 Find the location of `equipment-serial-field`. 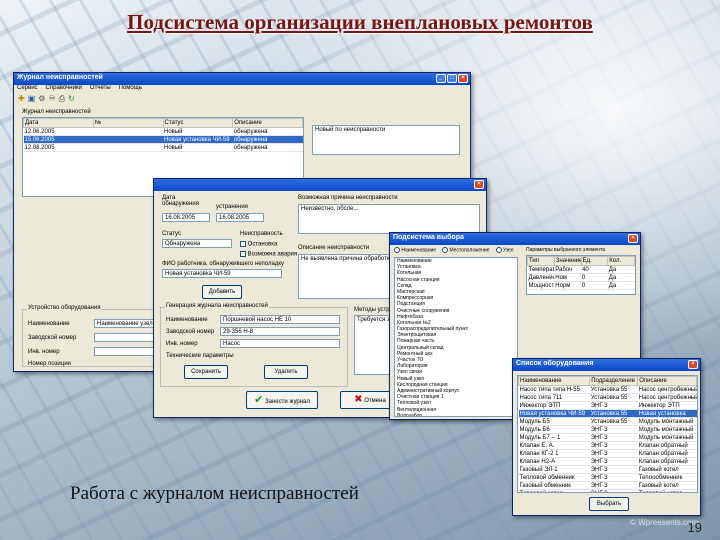

equipment-serial-field is located at coordinates (127, 337).